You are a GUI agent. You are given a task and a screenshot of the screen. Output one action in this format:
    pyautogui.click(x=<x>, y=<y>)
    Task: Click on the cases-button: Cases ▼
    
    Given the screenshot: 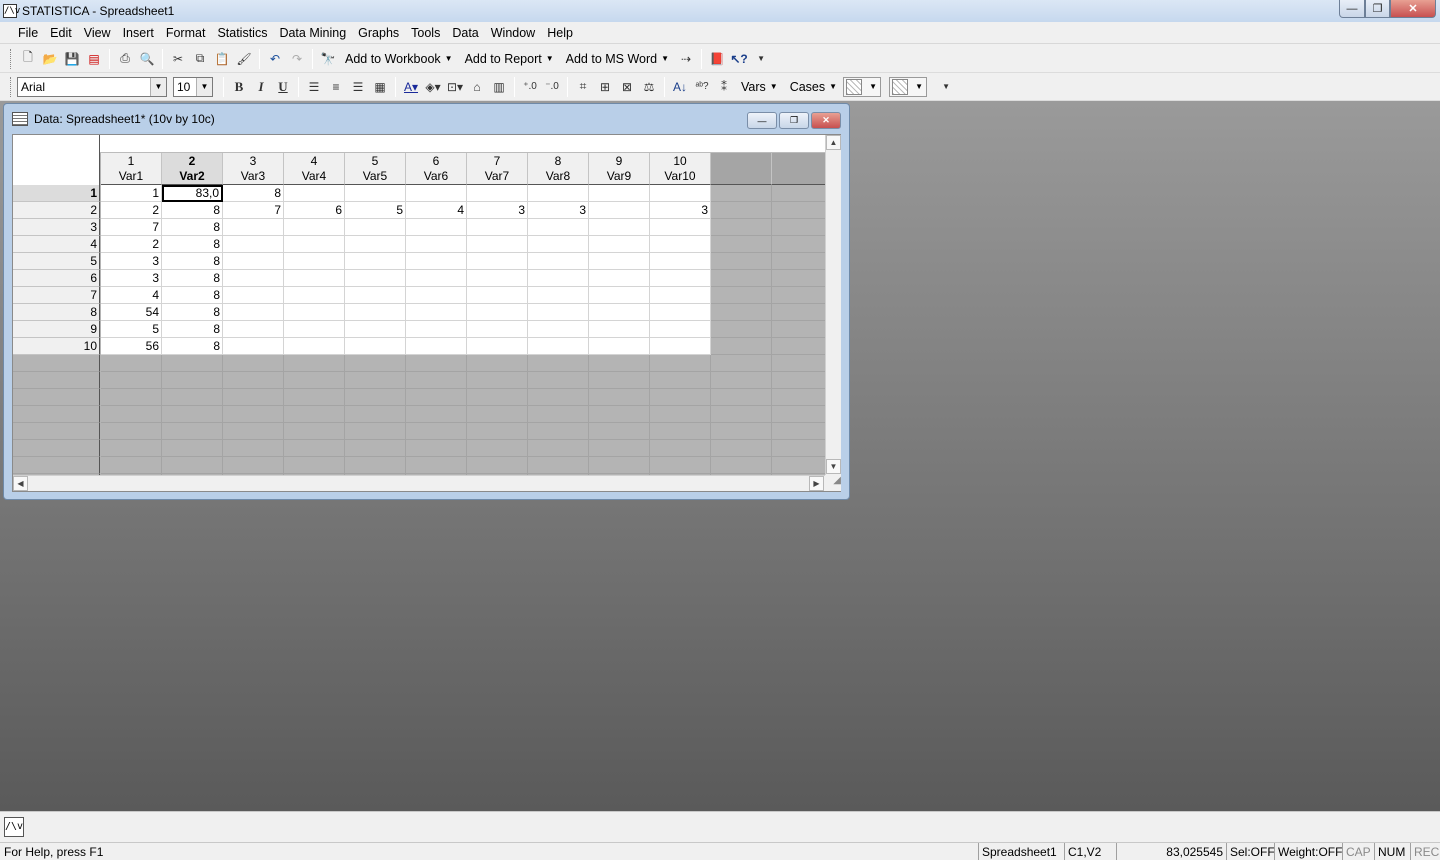 What is the action you would take?
    pyautogui.click(x=813, y=87)
    